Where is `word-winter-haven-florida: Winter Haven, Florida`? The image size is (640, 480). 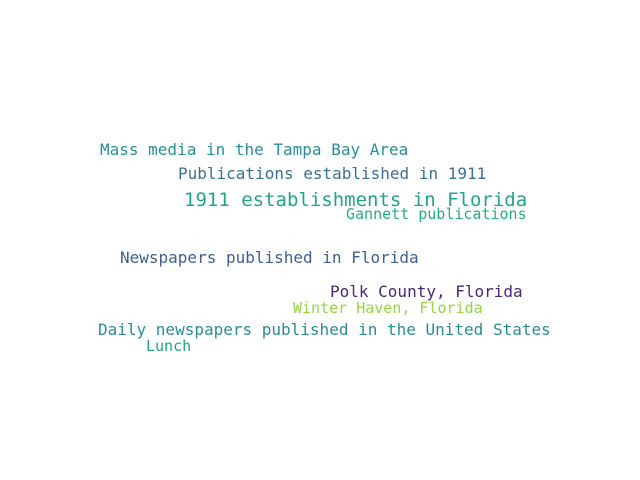
word-winter-haven-florida: Winter Haven, Florida is located at coordinates (388, 308).